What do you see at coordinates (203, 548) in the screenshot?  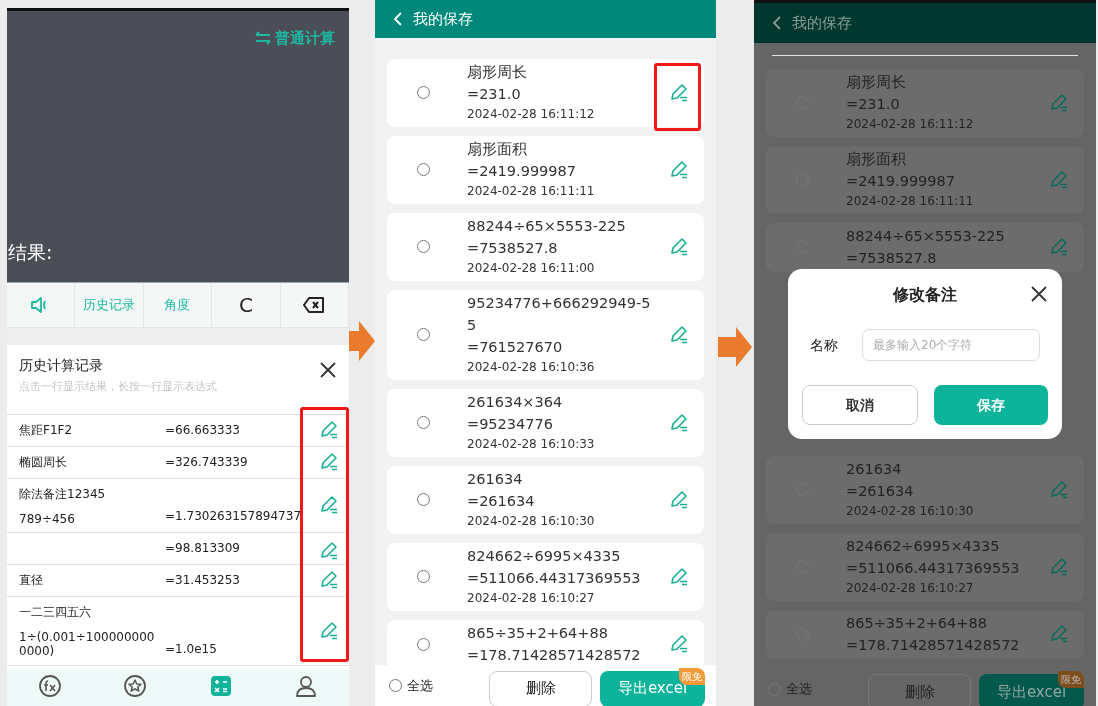 I see `result-text: =98.813309` at bounding box center [203, 548].